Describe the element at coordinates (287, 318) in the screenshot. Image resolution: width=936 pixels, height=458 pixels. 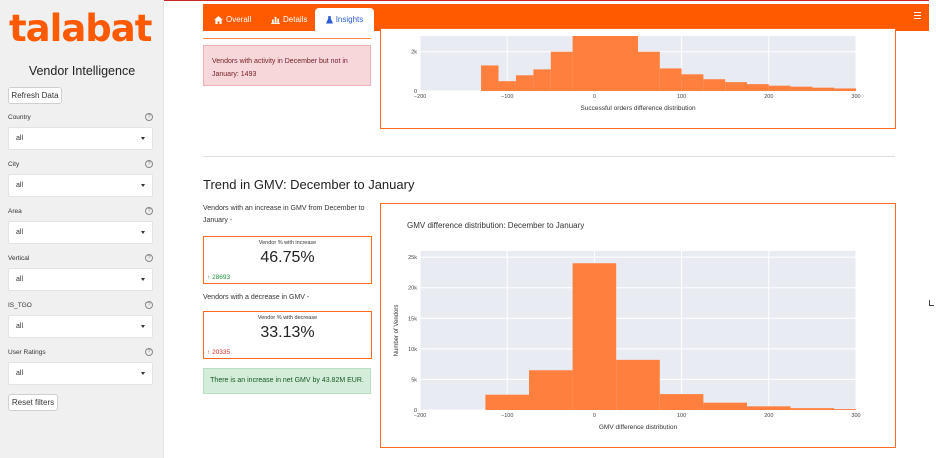
I see `kpi-label: Vendor % with decrease` at that location.